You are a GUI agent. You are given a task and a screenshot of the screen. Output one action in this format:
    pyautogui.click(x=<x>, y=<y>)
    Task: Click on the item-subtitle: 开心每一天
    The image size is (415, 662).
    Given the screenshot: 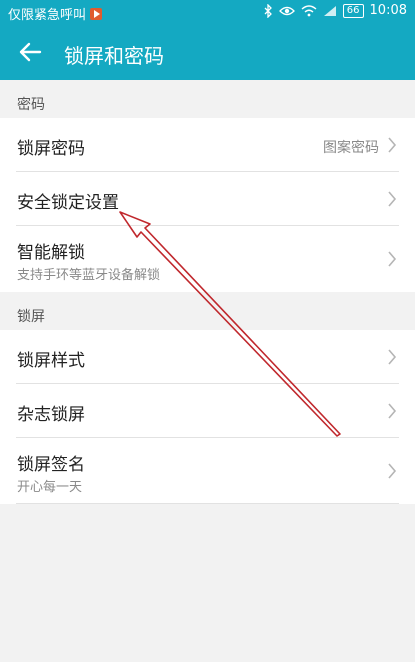 What is the action you would take?
    pyautogui.click(x=50, y=487)
    